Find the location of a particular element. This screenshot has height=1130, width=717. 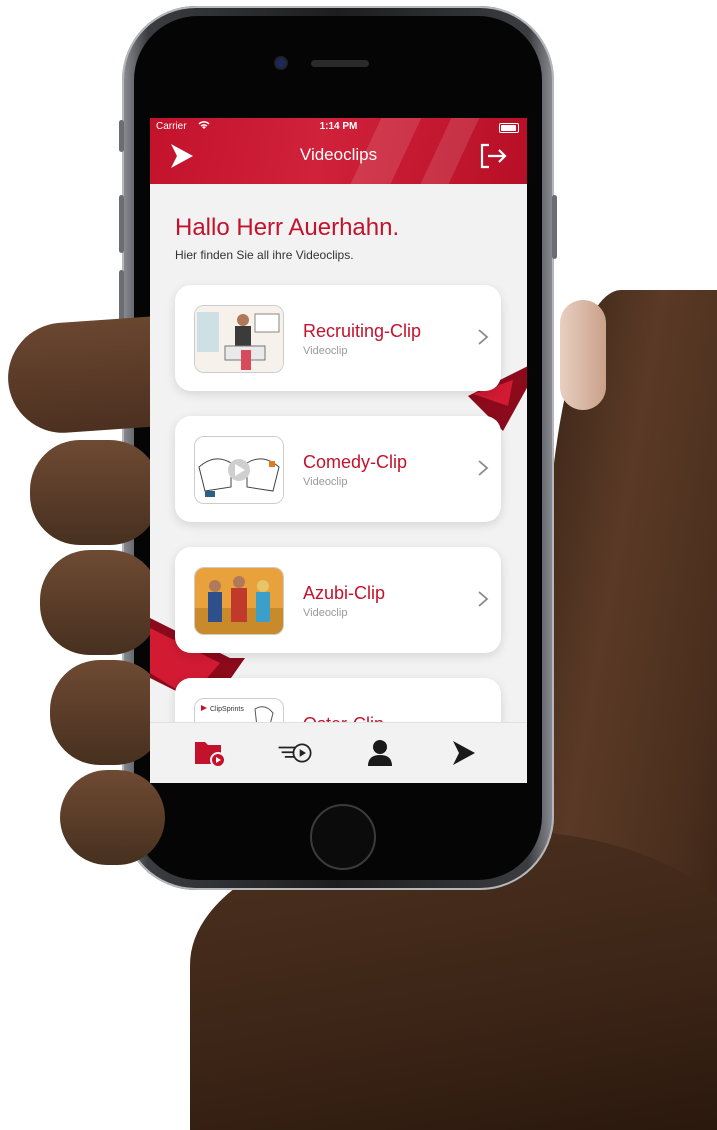

play-list-icon is located at coordinates (295, 753).